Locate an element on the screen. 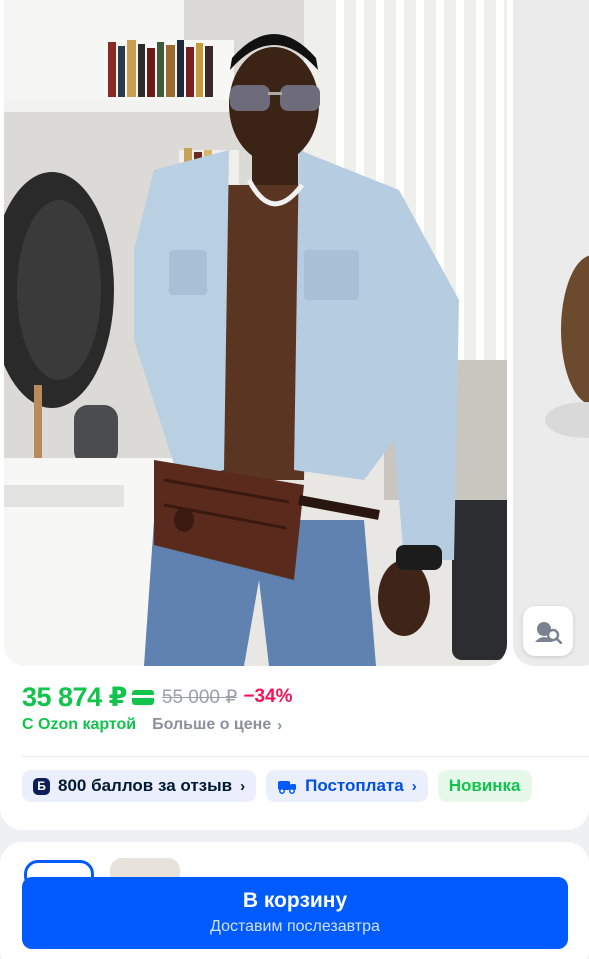 The image size is (589, 959). delivery-label: Доставим послезавтра is located at coordinates (295, 926).